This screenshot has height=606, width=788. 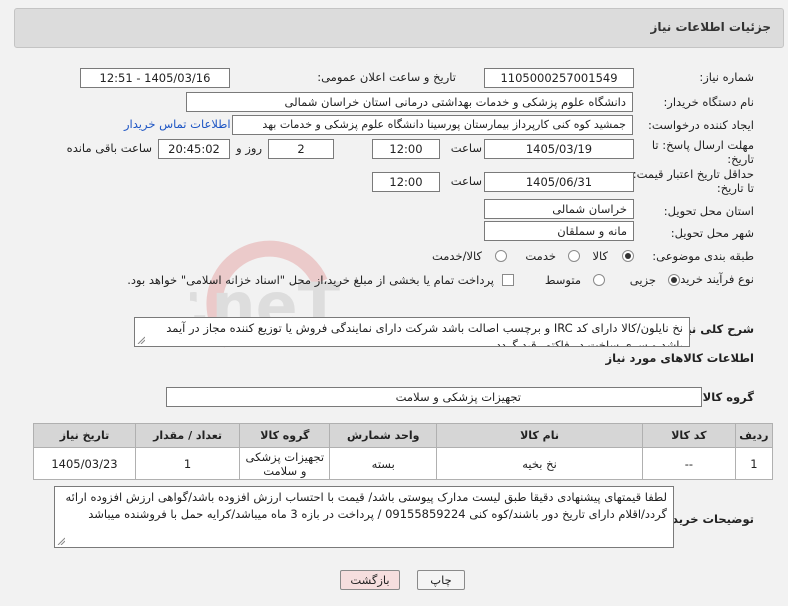 What do you see at coordinates (754, 463) in the screenshot?
I see `cell-row: 1` at bounding box center [754, 463].